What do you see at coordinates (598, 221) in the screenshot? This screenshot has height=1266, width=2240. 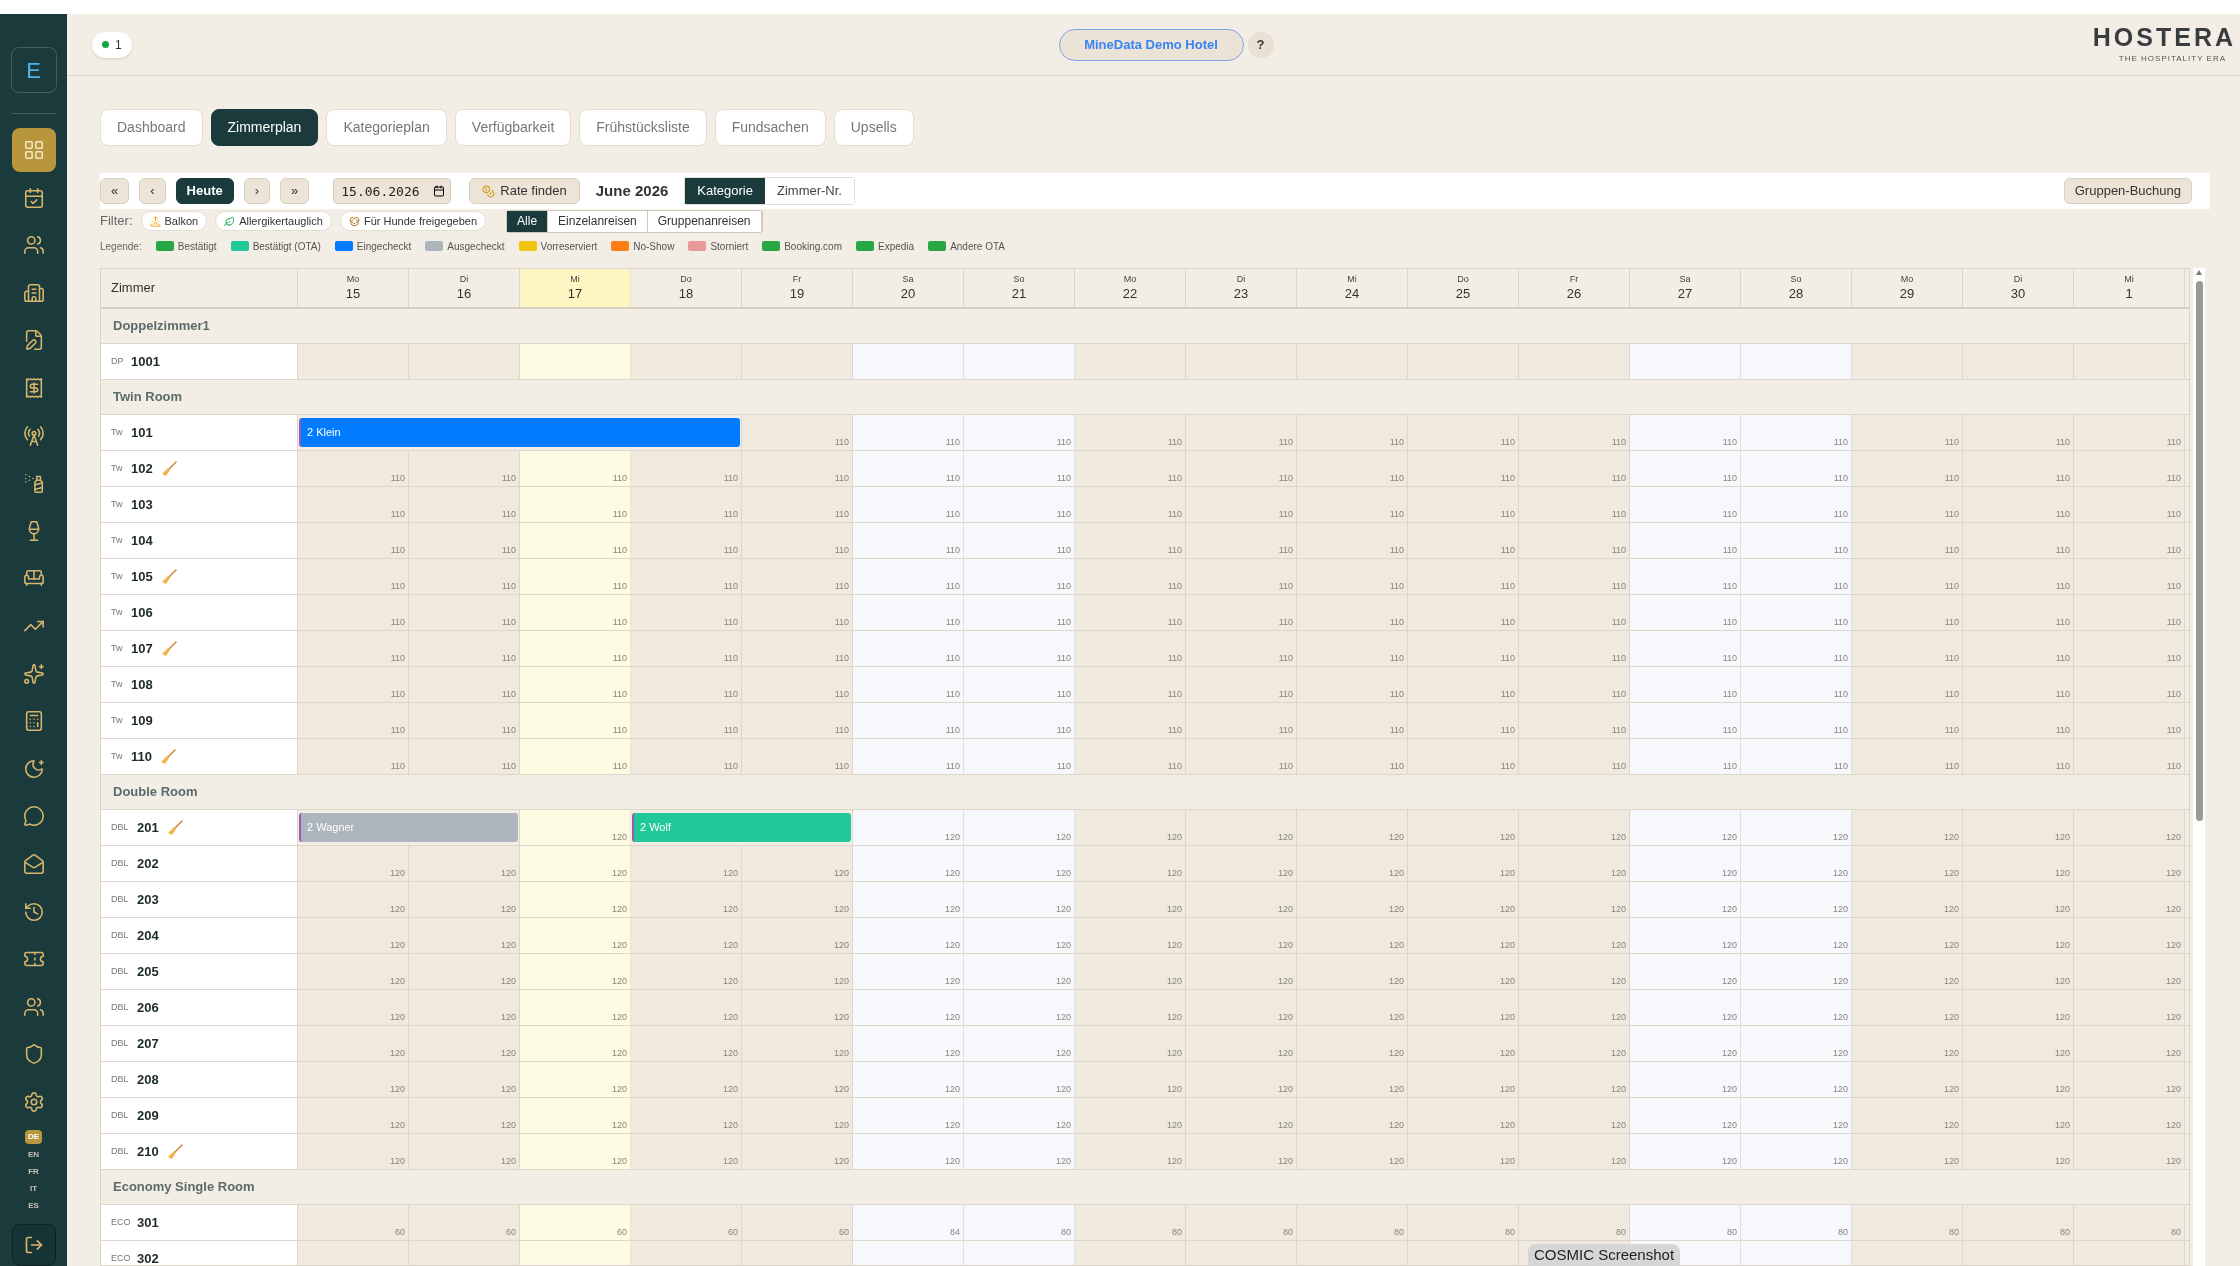 I see `arrival-filter: Einzelanreisen` at bounding box center [598, 221].